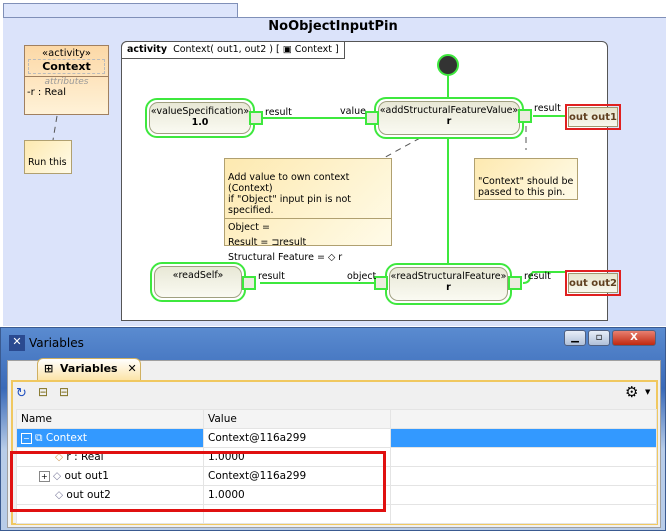  I want to click on maximize-button: ▫, so click(599, 338).